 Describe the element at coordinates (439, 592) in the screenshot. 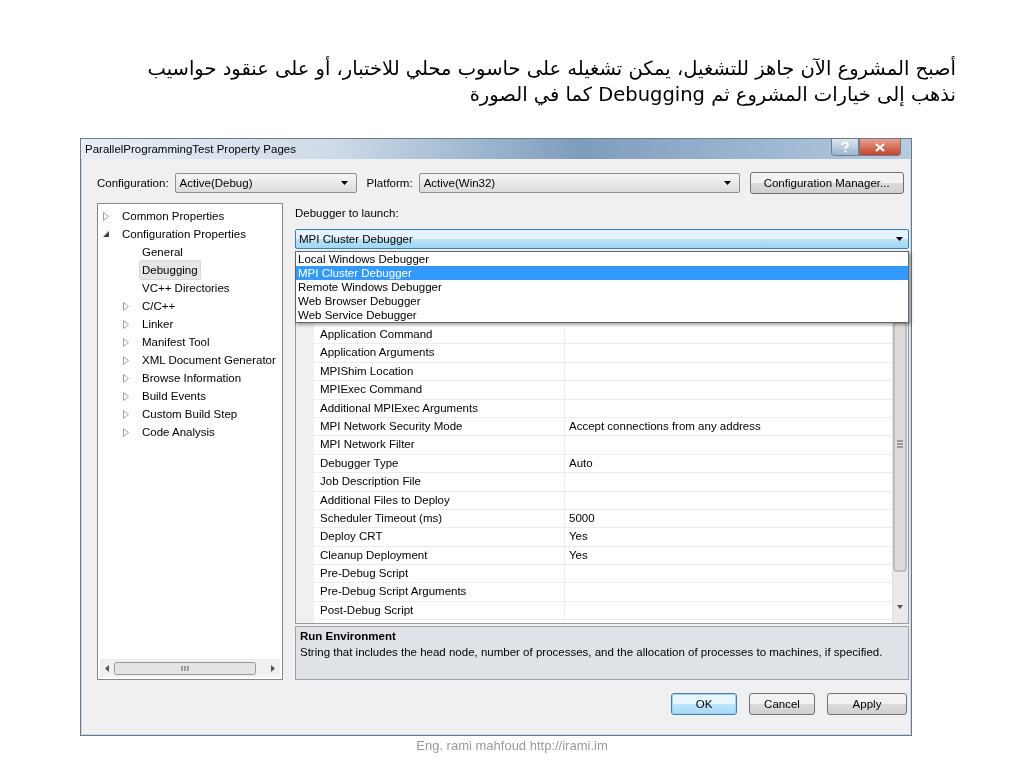

I see `property-name: Pre-Debug Script Arguments` at that location.